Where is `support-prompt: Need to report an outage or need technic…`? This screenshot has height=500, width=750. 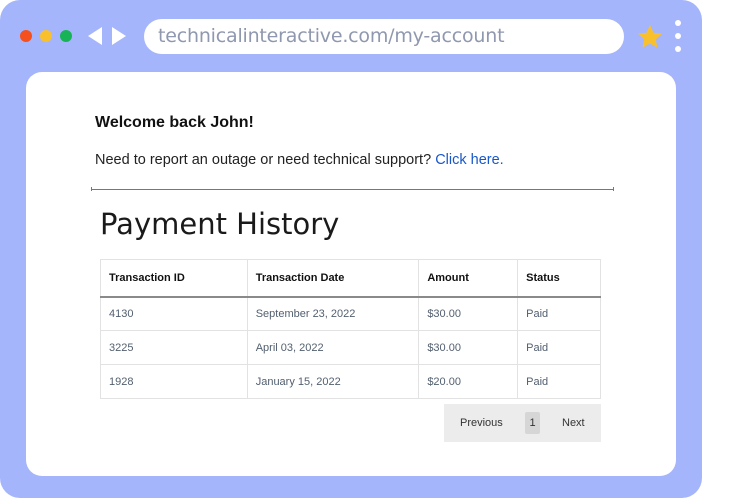
support-prompt: Need to report an outage or need technic… is located at coordinates (299, 160).